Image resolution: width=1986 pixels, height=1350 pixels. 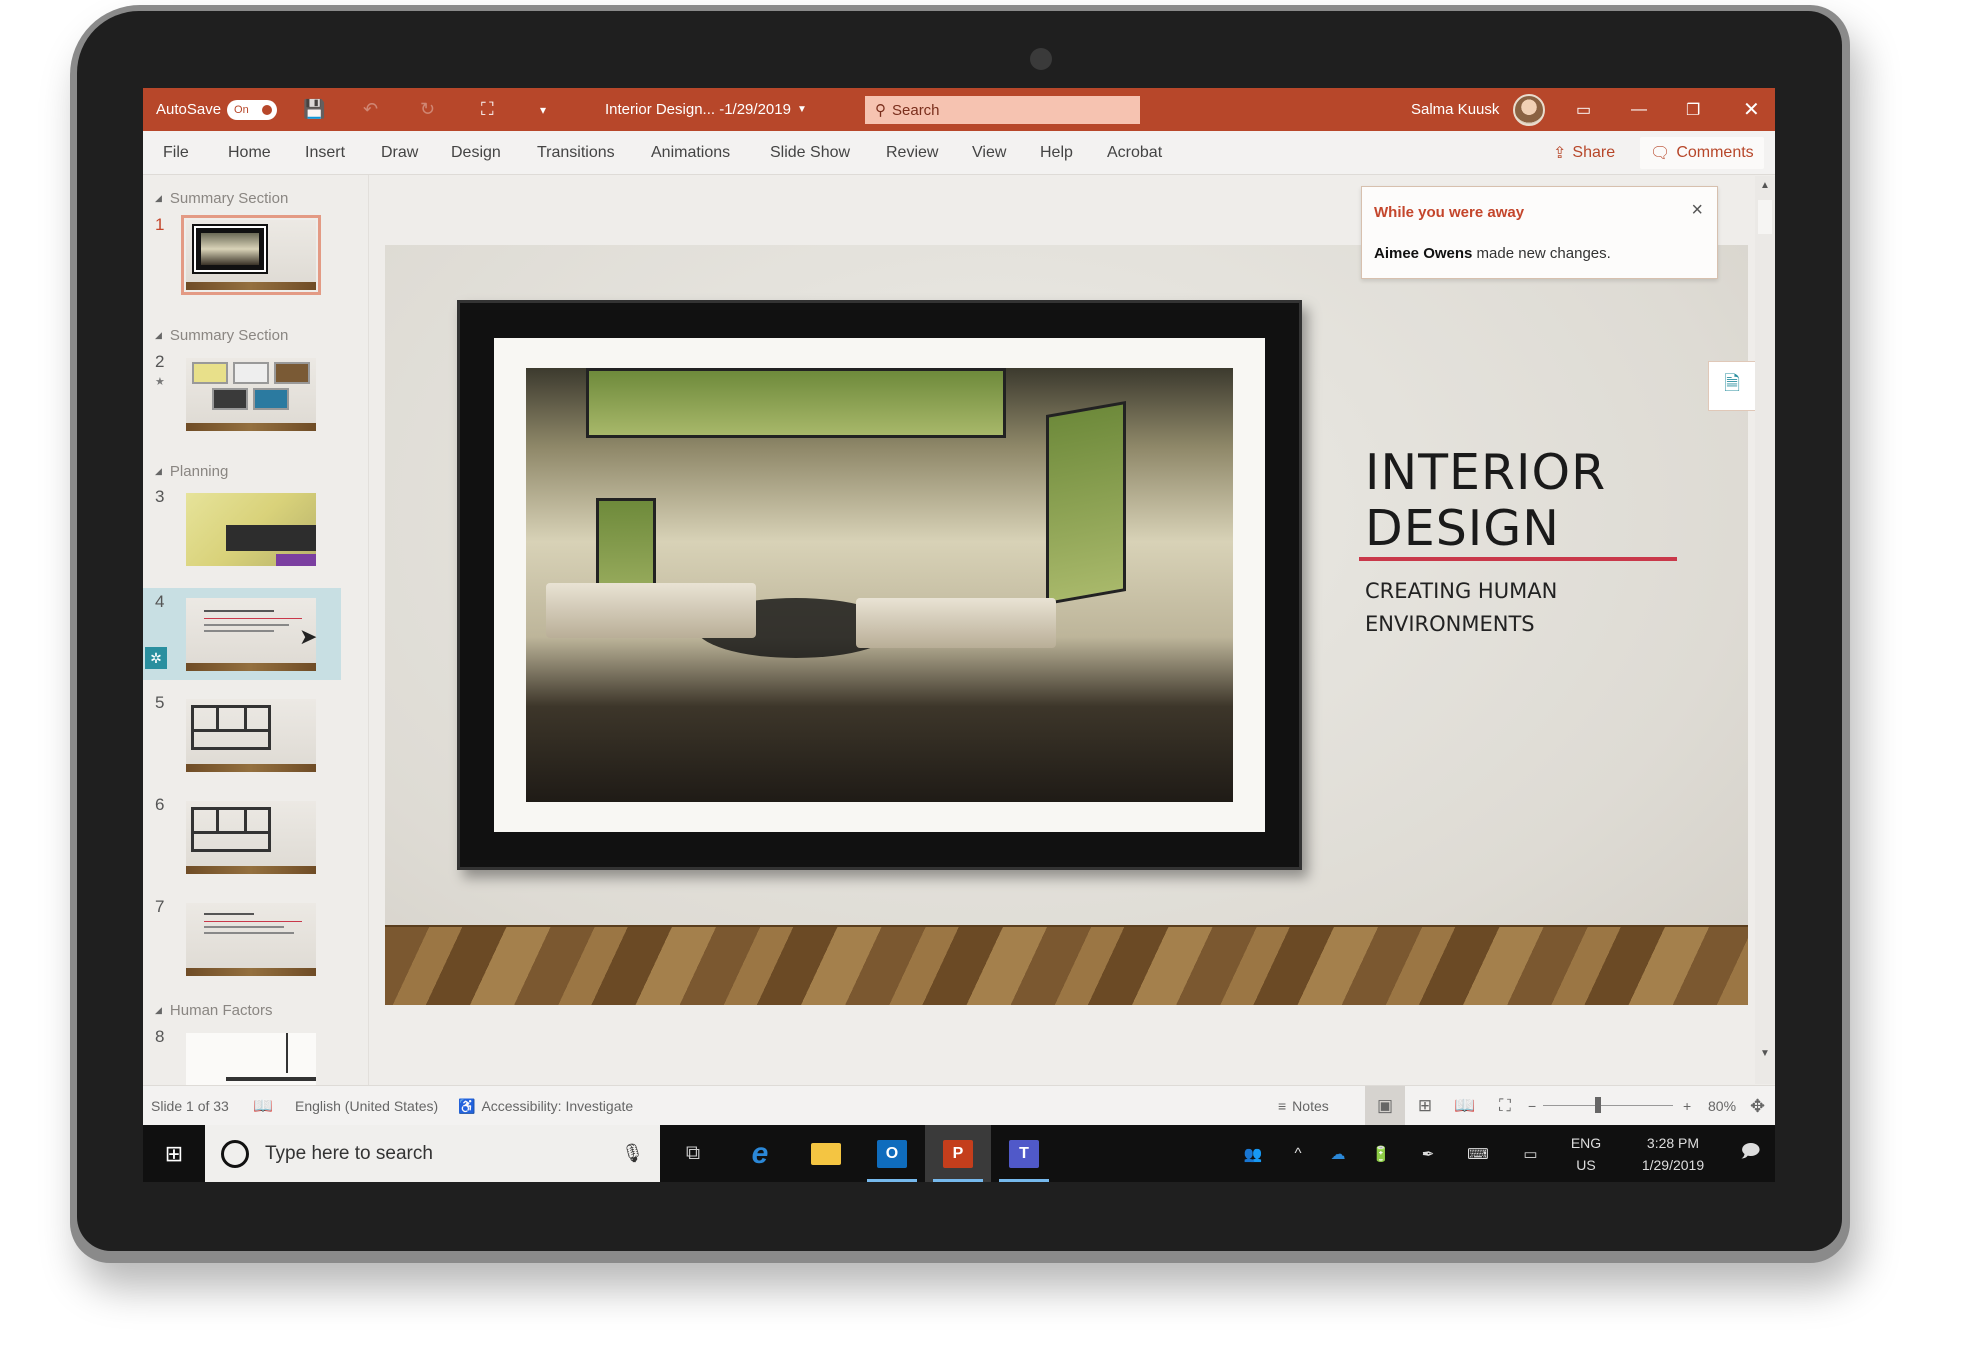 I want to click on notification-author: Aimee Owens, so click(x=1423, y=253).